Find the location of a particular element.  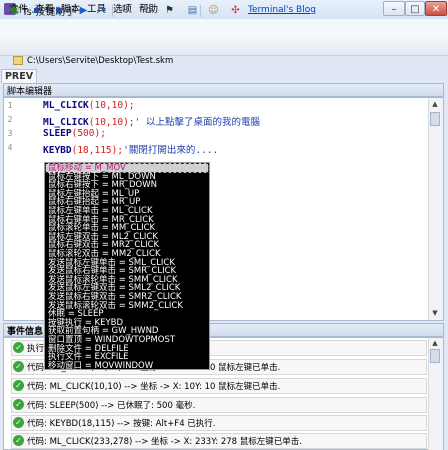

maximize-button: □ is located at coordinates (415, 8).